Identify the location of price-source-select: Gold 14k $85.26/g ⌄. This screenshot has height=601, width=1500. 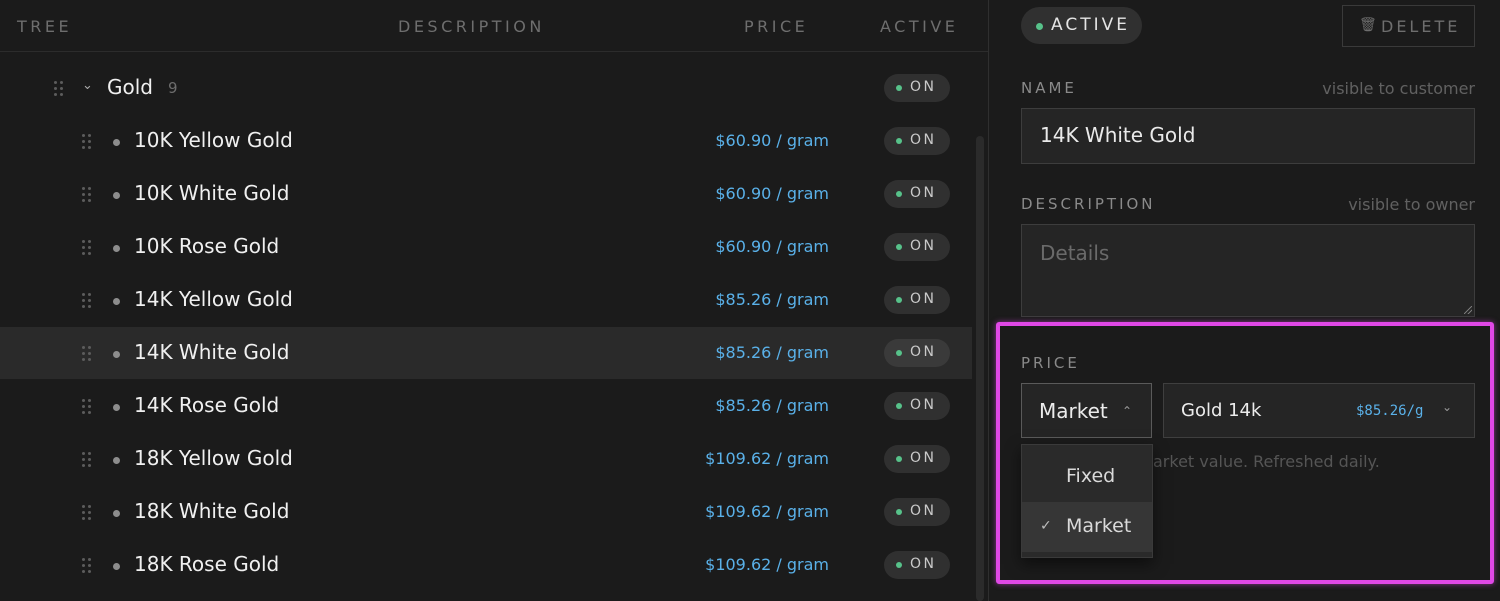
(1319, 410).